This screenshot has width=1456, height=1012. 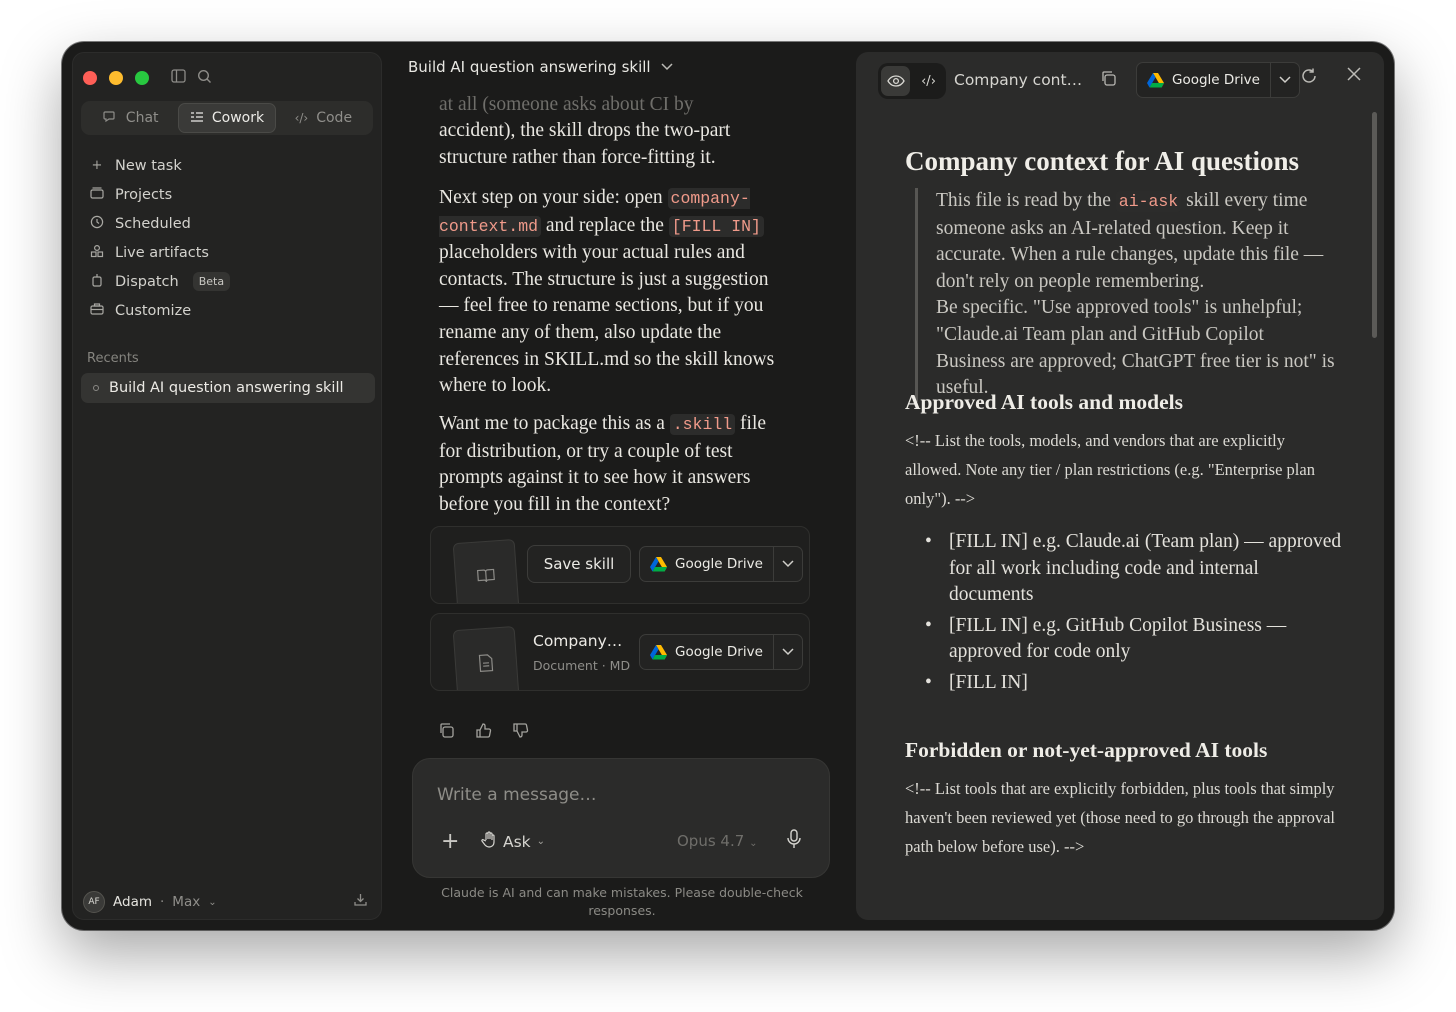 I want to click on conversation-title-label: Build AI question answering skill, so click(x=529, y=67).